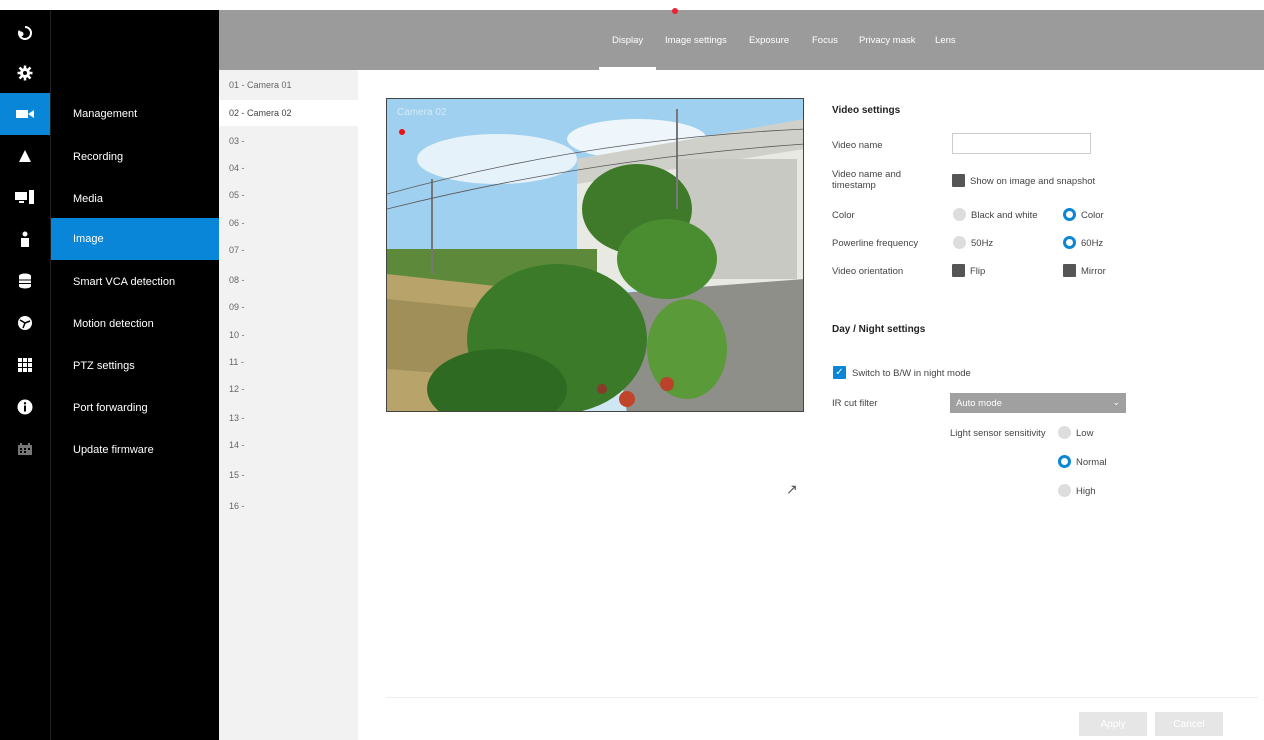 This screenshot has width=1264, height=740. What do you see at coordinates (288, 85) in the screenshot?
I see `list-item: 01 - Camera 01` at bounding box center [288, 85].